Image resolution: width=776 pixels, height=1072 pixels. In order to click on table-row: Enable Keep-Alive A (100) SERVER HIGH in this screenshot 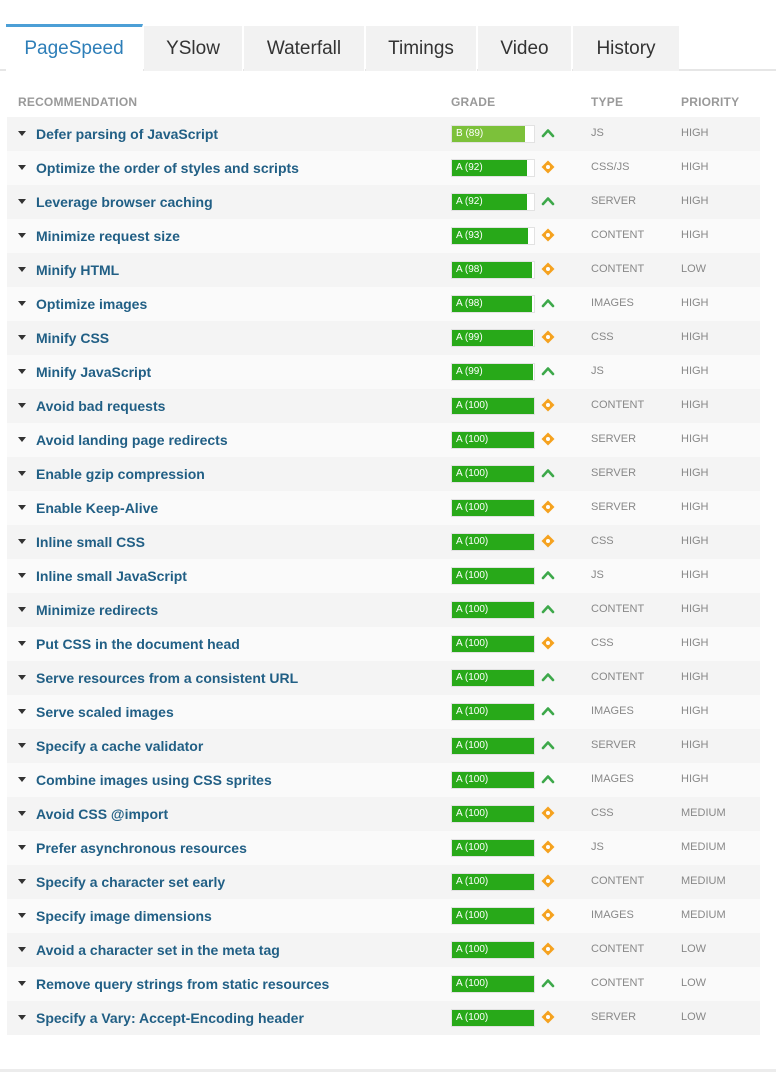, I will do `click(383, 508)`.